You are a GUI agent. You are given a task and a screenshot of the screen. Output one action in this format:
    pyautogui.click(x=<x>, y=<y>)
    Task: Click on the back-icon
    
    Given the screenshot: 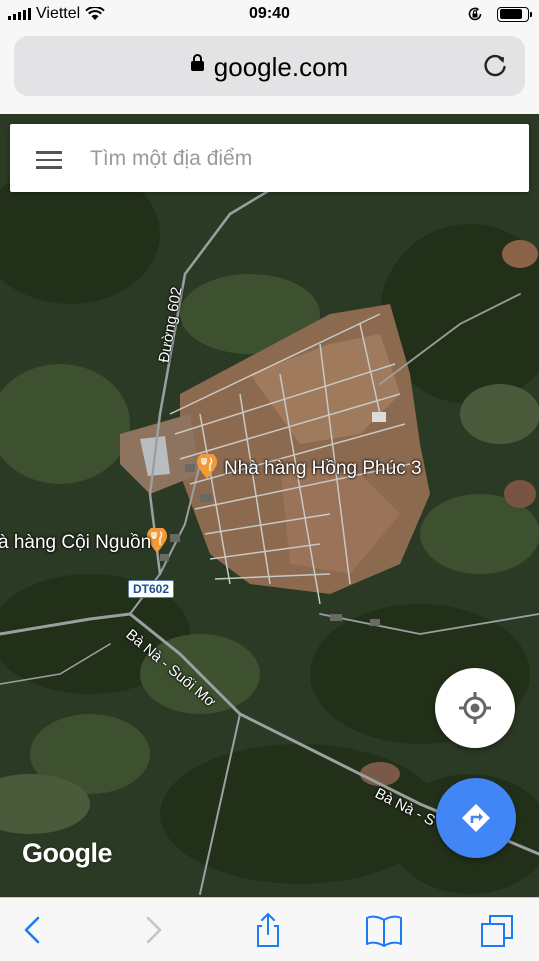 What is the action you would take?
    pyautogui.click(x=34, y=930)
    